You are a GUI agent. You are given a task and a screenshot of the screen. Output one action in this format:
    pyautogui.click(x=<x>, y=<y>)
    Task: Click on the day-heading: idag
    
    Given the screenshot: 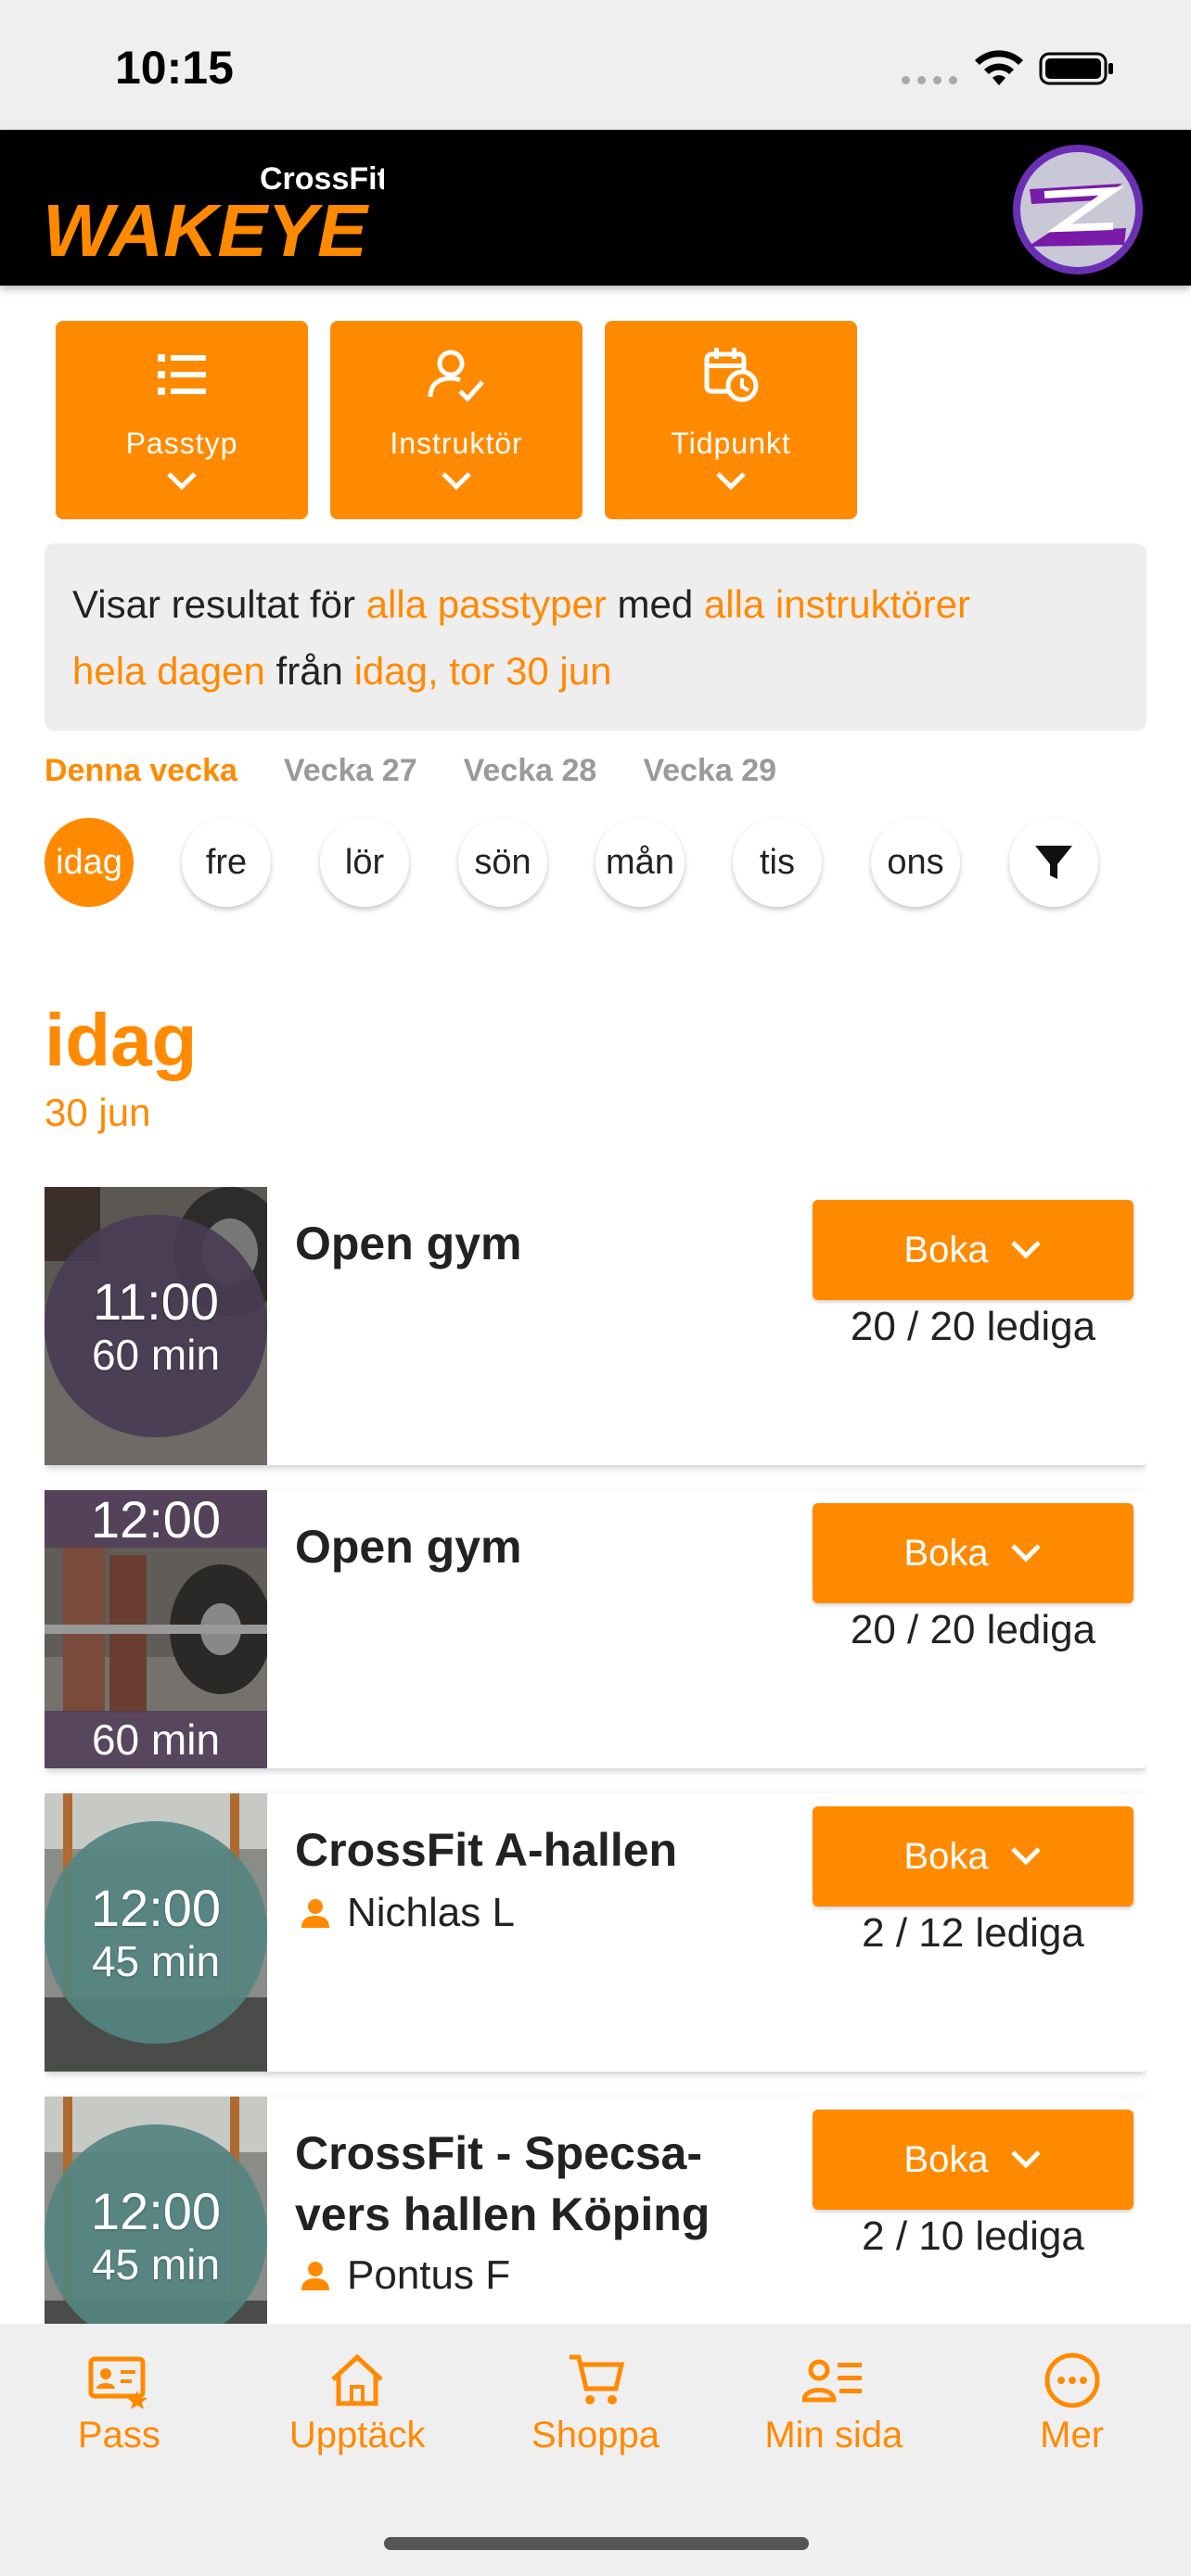 What is the action you would take?
    pyautogui.click(x=121, y=1040)
    